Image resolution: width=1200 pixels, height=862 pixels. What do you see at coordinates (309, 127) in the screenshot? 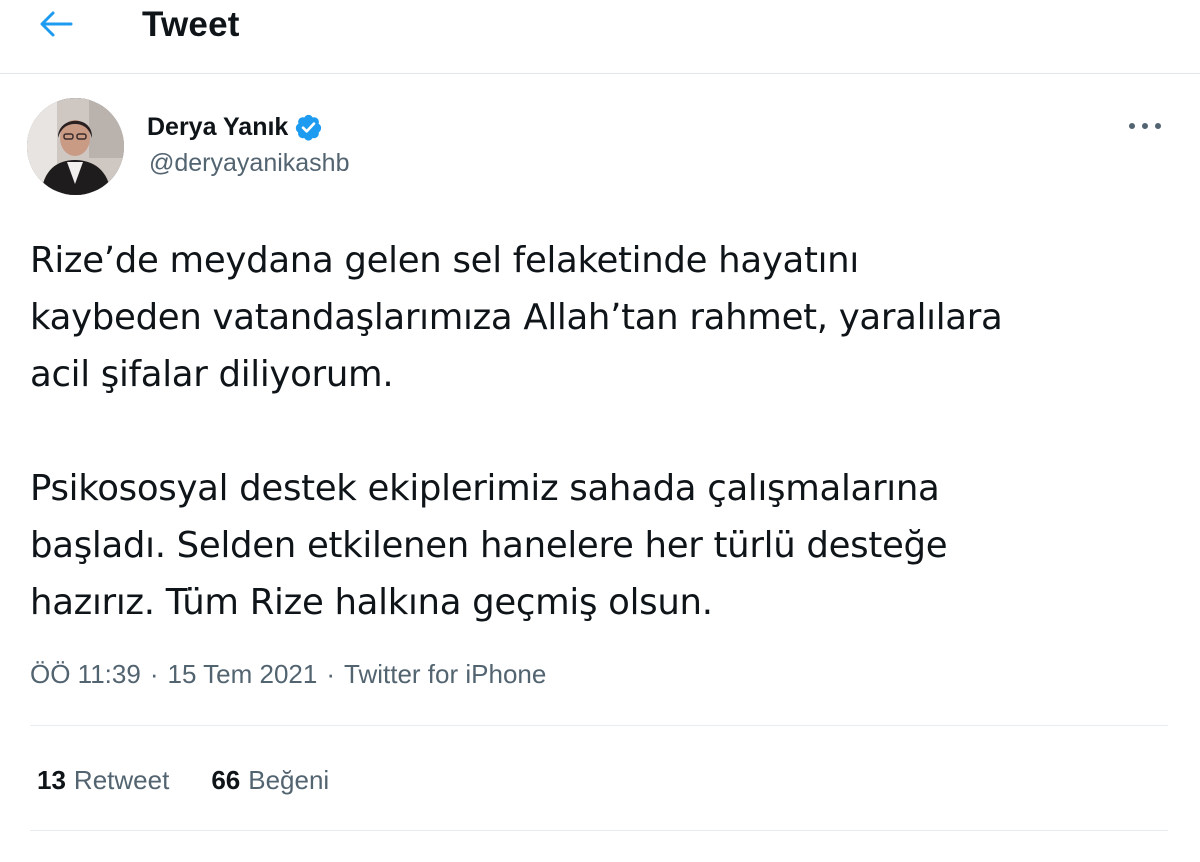
I see `verified-badge-icon` at bounding box center [309, 127].